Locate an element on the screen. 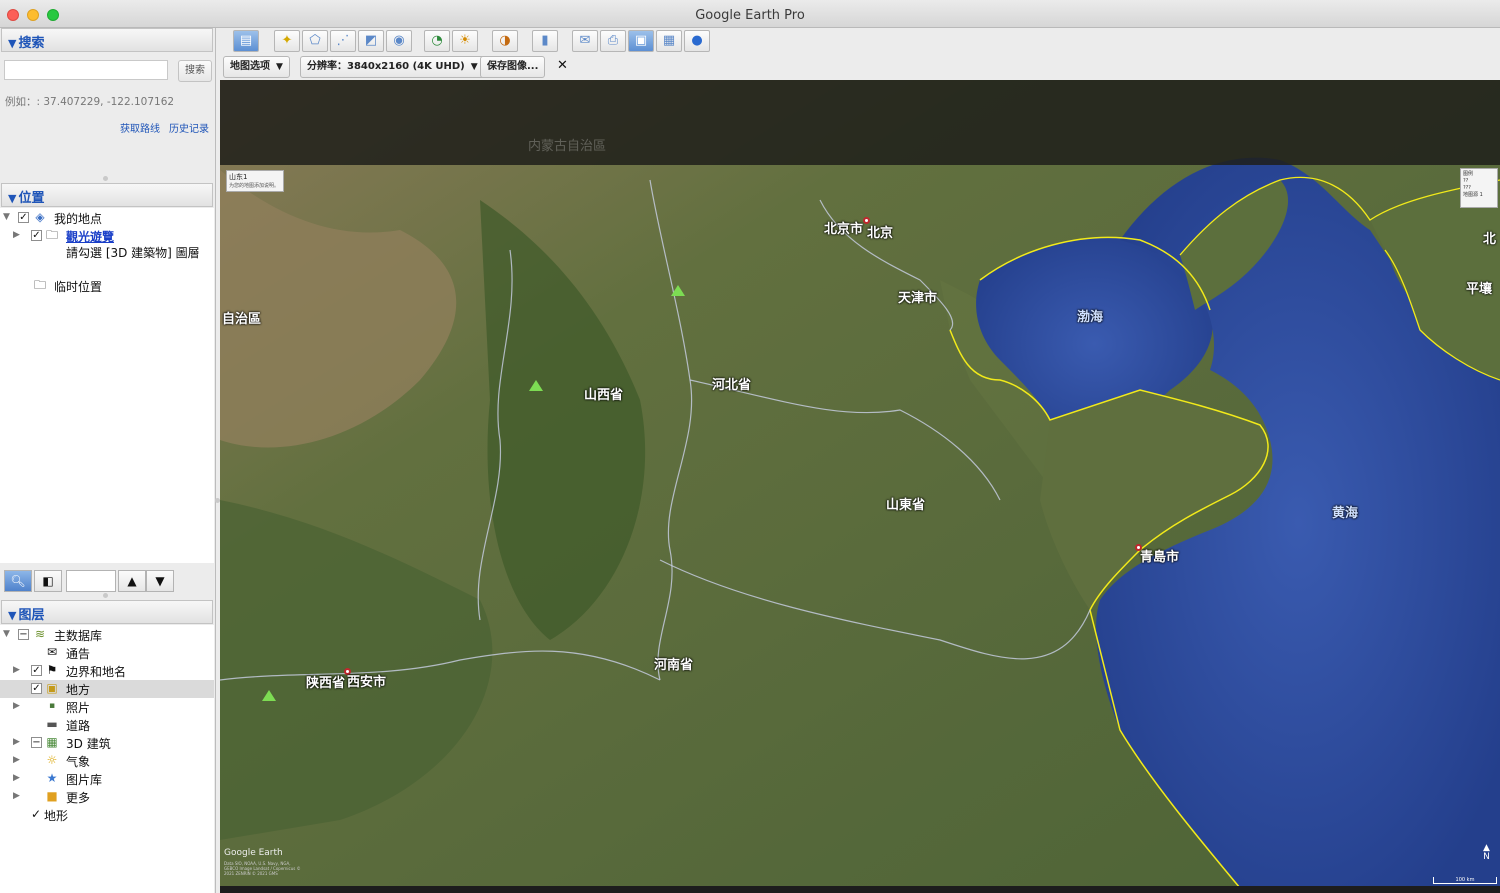 This screenshot has height=893, width=1500. resolution-dropdown: 分辨率：3840x2160 (4K UHD) ▼ is located at coordinates (392, 67).